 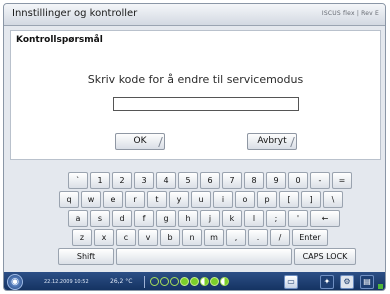 I want to click on sparkle-icon: ✦, so click(x=327, y=282).